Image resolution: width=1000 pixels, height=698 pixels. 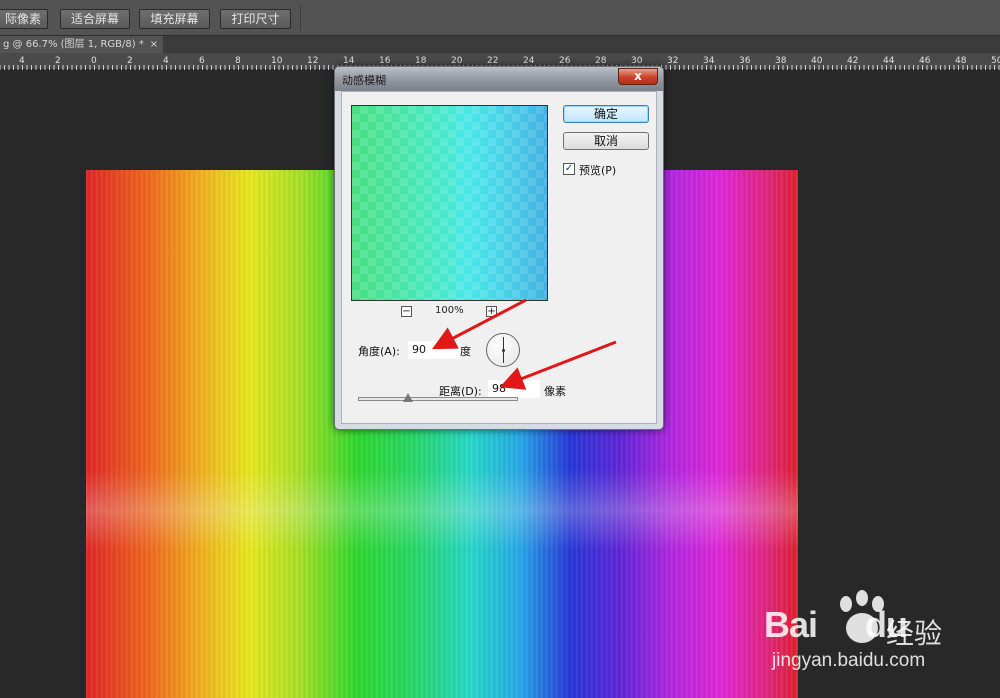 What do you see at coordinates (491, 311) in the screenshot?
I see `zoom-in-icon: +` at bounding box center [491, 311].